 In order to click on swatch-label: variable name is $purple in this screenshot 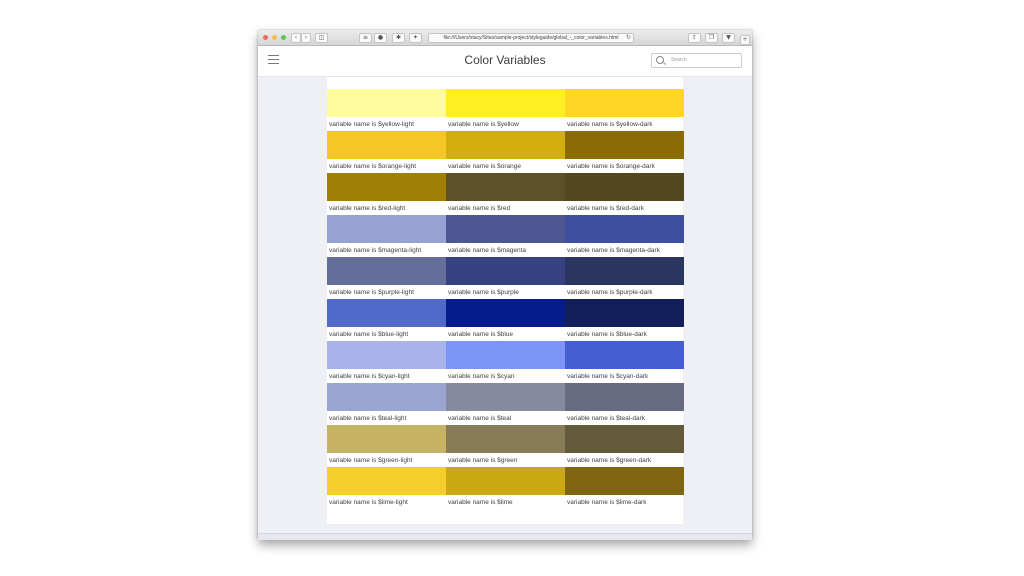, I will do `click(483, 292)`.